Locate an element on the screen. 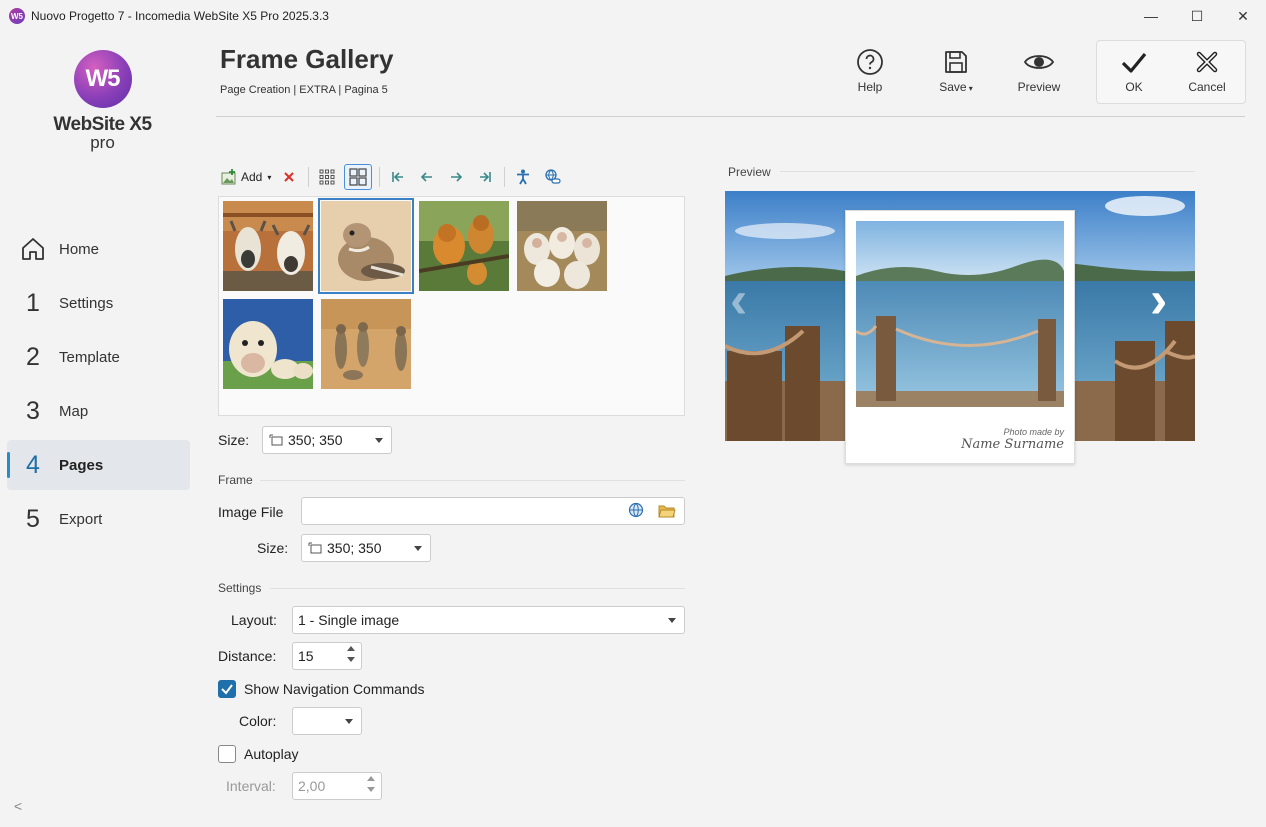 Image resolution: width=1266 pixels, height=827 pixels. next-arrow-icon: › is located at coordinates (1158, 300).